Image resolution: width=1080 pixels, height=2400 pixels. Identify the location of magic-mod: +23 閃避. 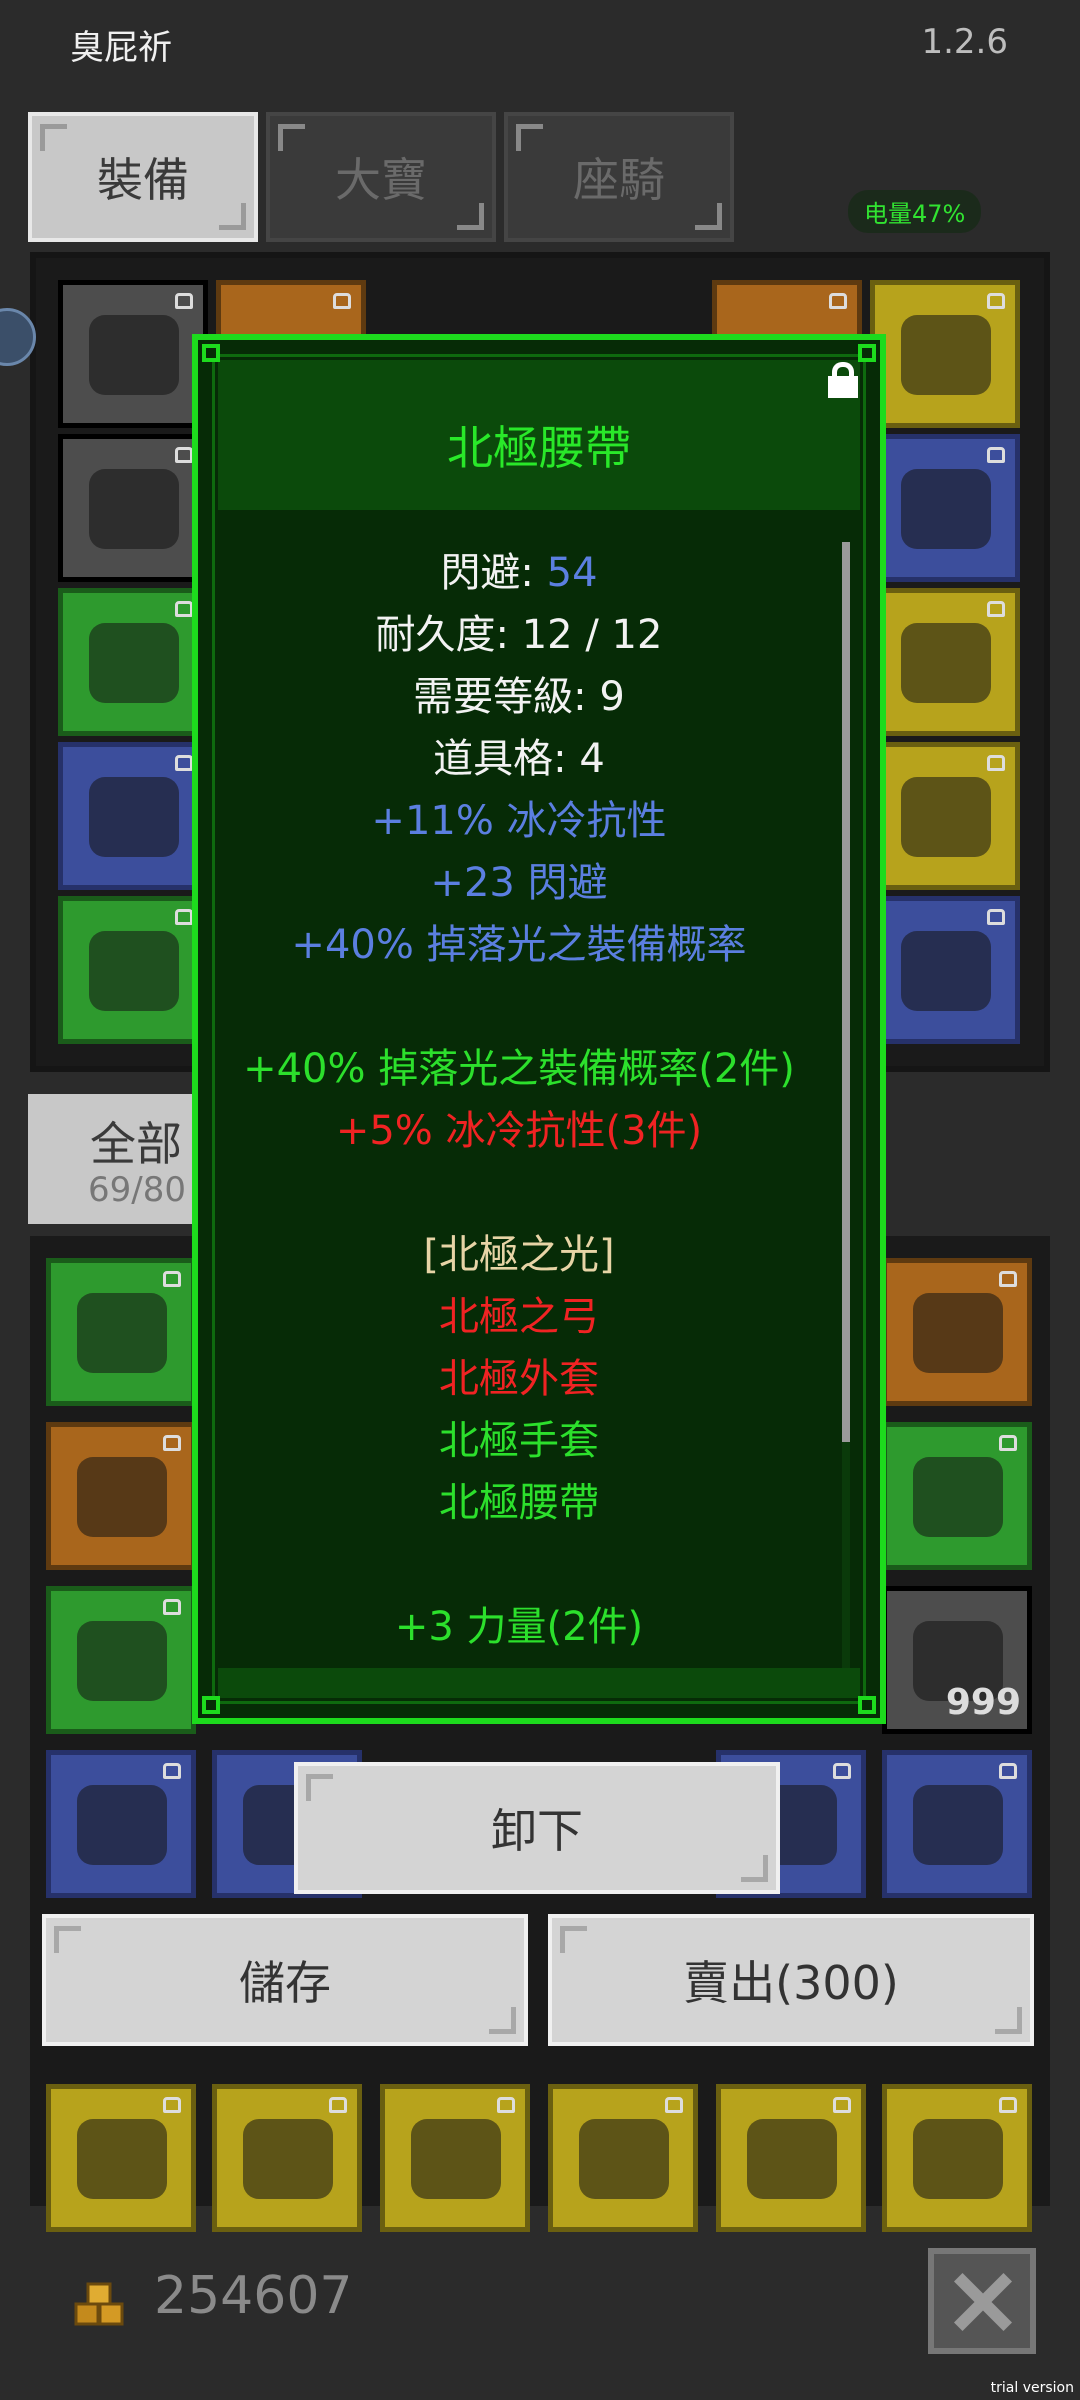
(519, 883).